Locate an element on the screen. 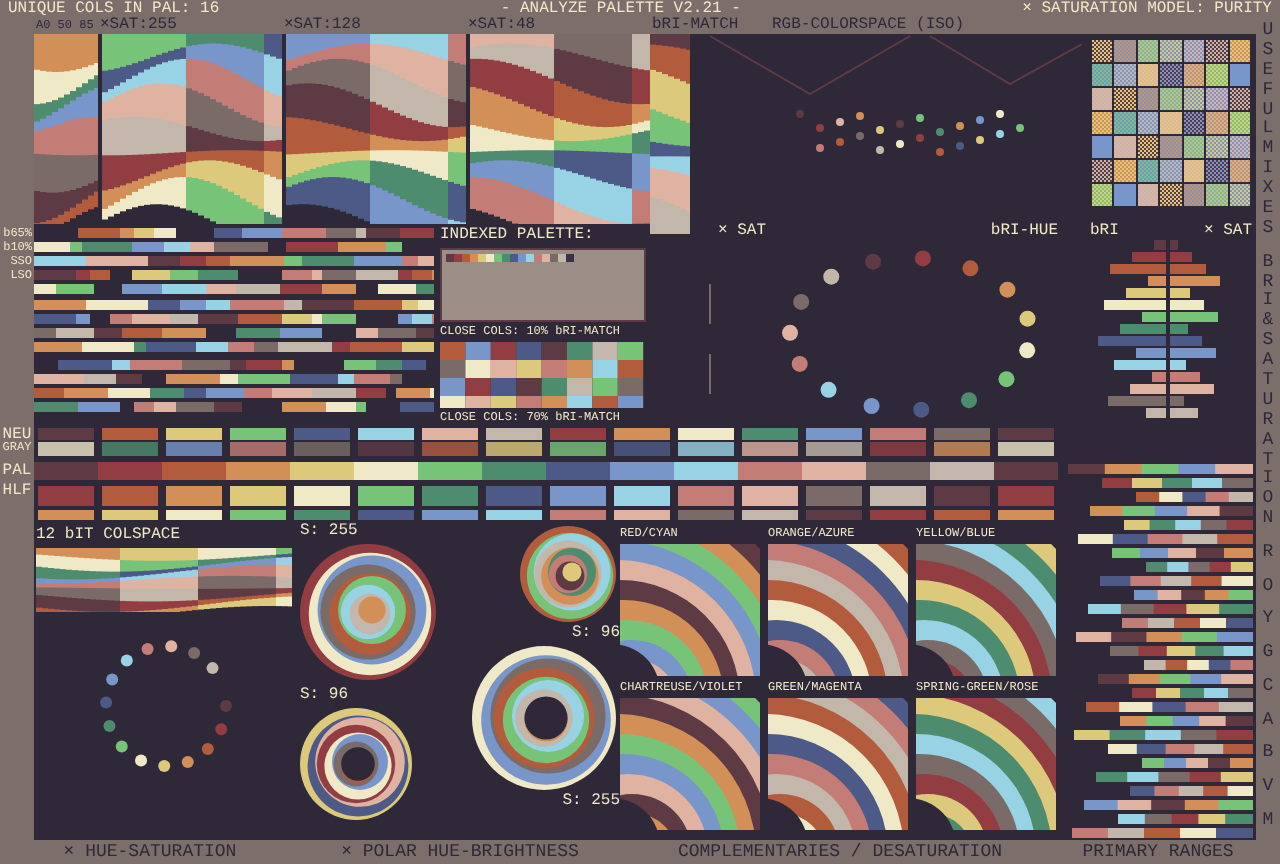  side-title: USEFUL MIXES is located at coordinates (1268, 131).